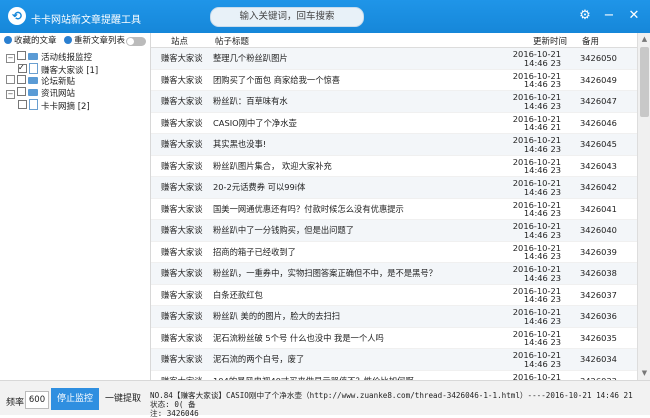  I want to click on grid-header: 站点 帖子标题 更新时间 备用, so click(394, 40).